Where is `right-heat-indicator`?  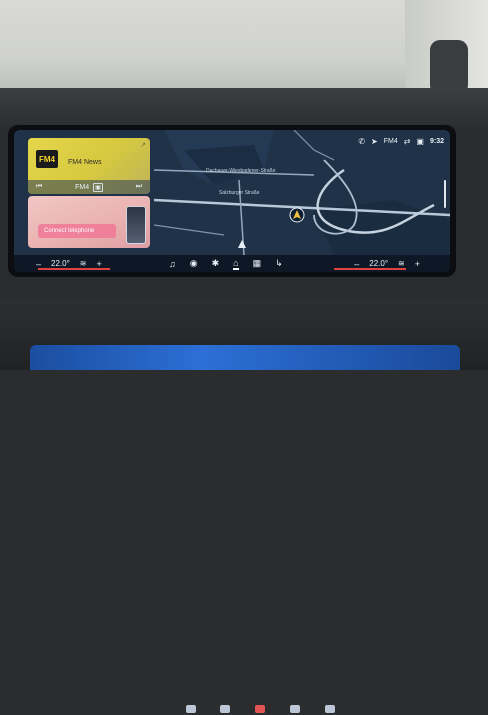
right-heat-indicator is located at coordinates (370, 269).